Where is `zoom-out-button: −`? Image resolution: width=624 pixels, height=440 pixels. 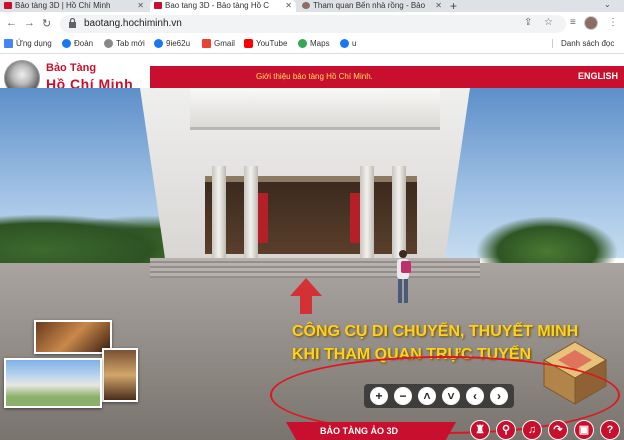
zoom-out-button: − is located at coordinates (403, 396).